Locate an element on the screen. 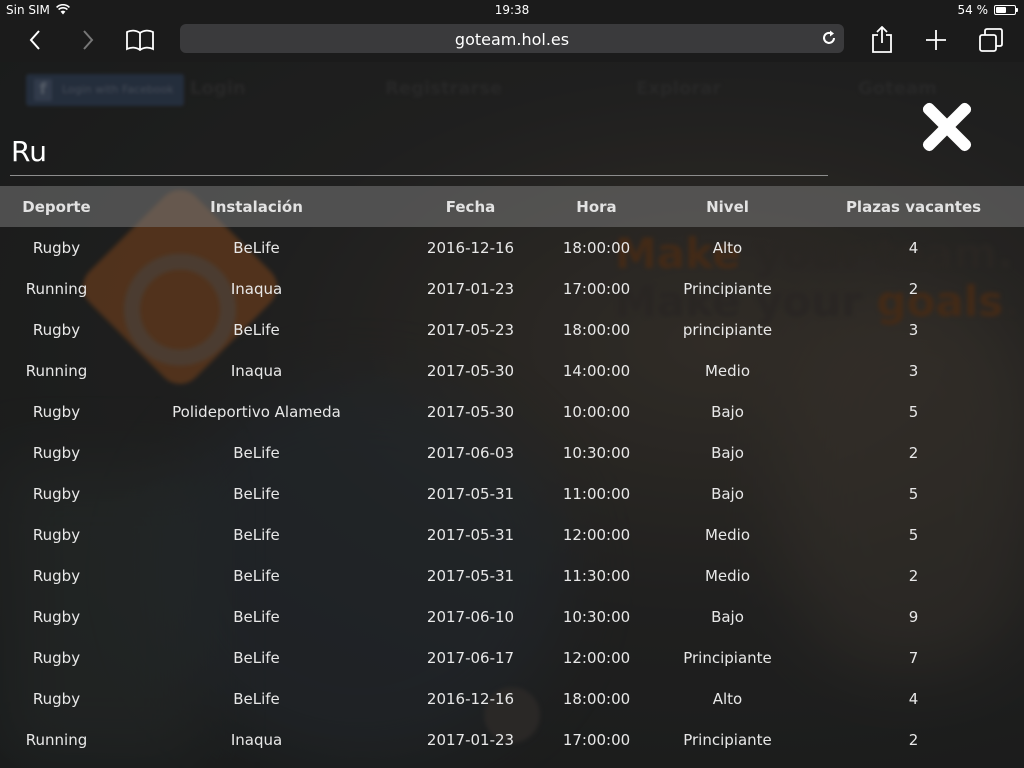  plus-icon is located at coordinates (936, 40).